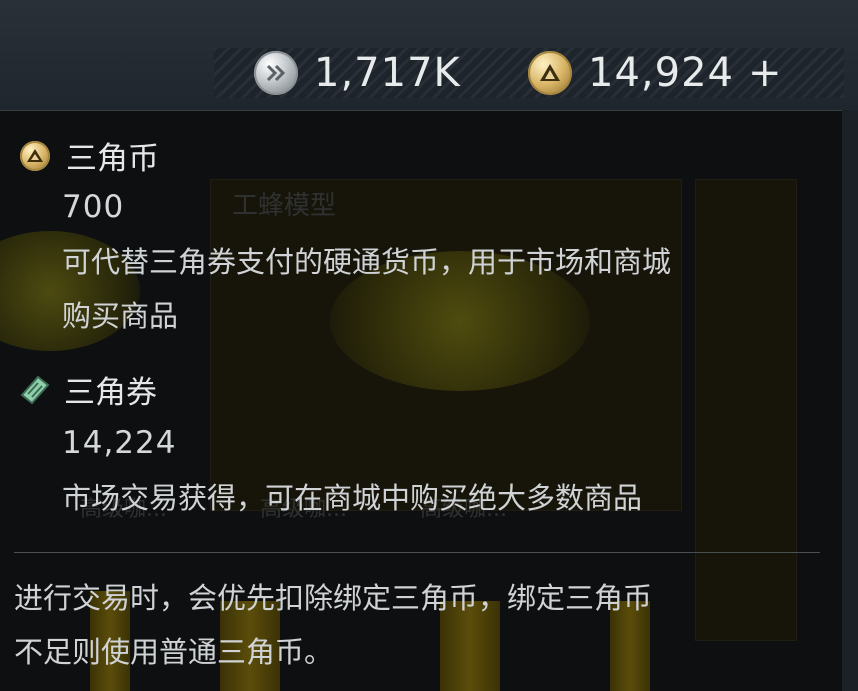 Image resolution: width=858 pixels, height=691 pixels. What do you see at coordinates (120, 316) in the screenshot?
I see `triangle-coin-description-2: 购买商品` at bounding box center [120, 316].